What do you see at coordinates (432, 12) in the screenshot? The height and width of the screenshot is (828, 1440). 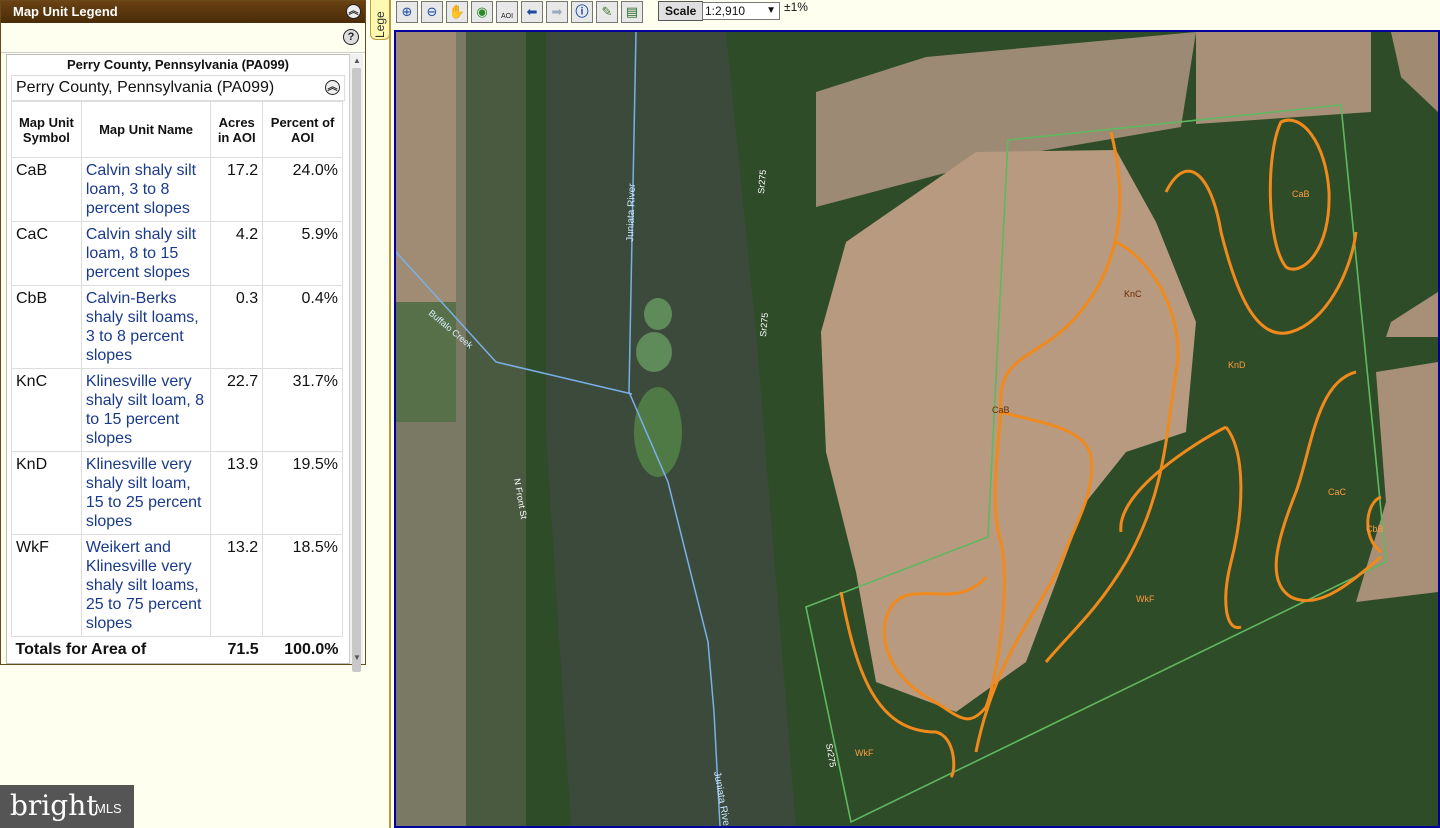 I see `zoom-out-icon: ⊖` at bounding box center [432, 12].